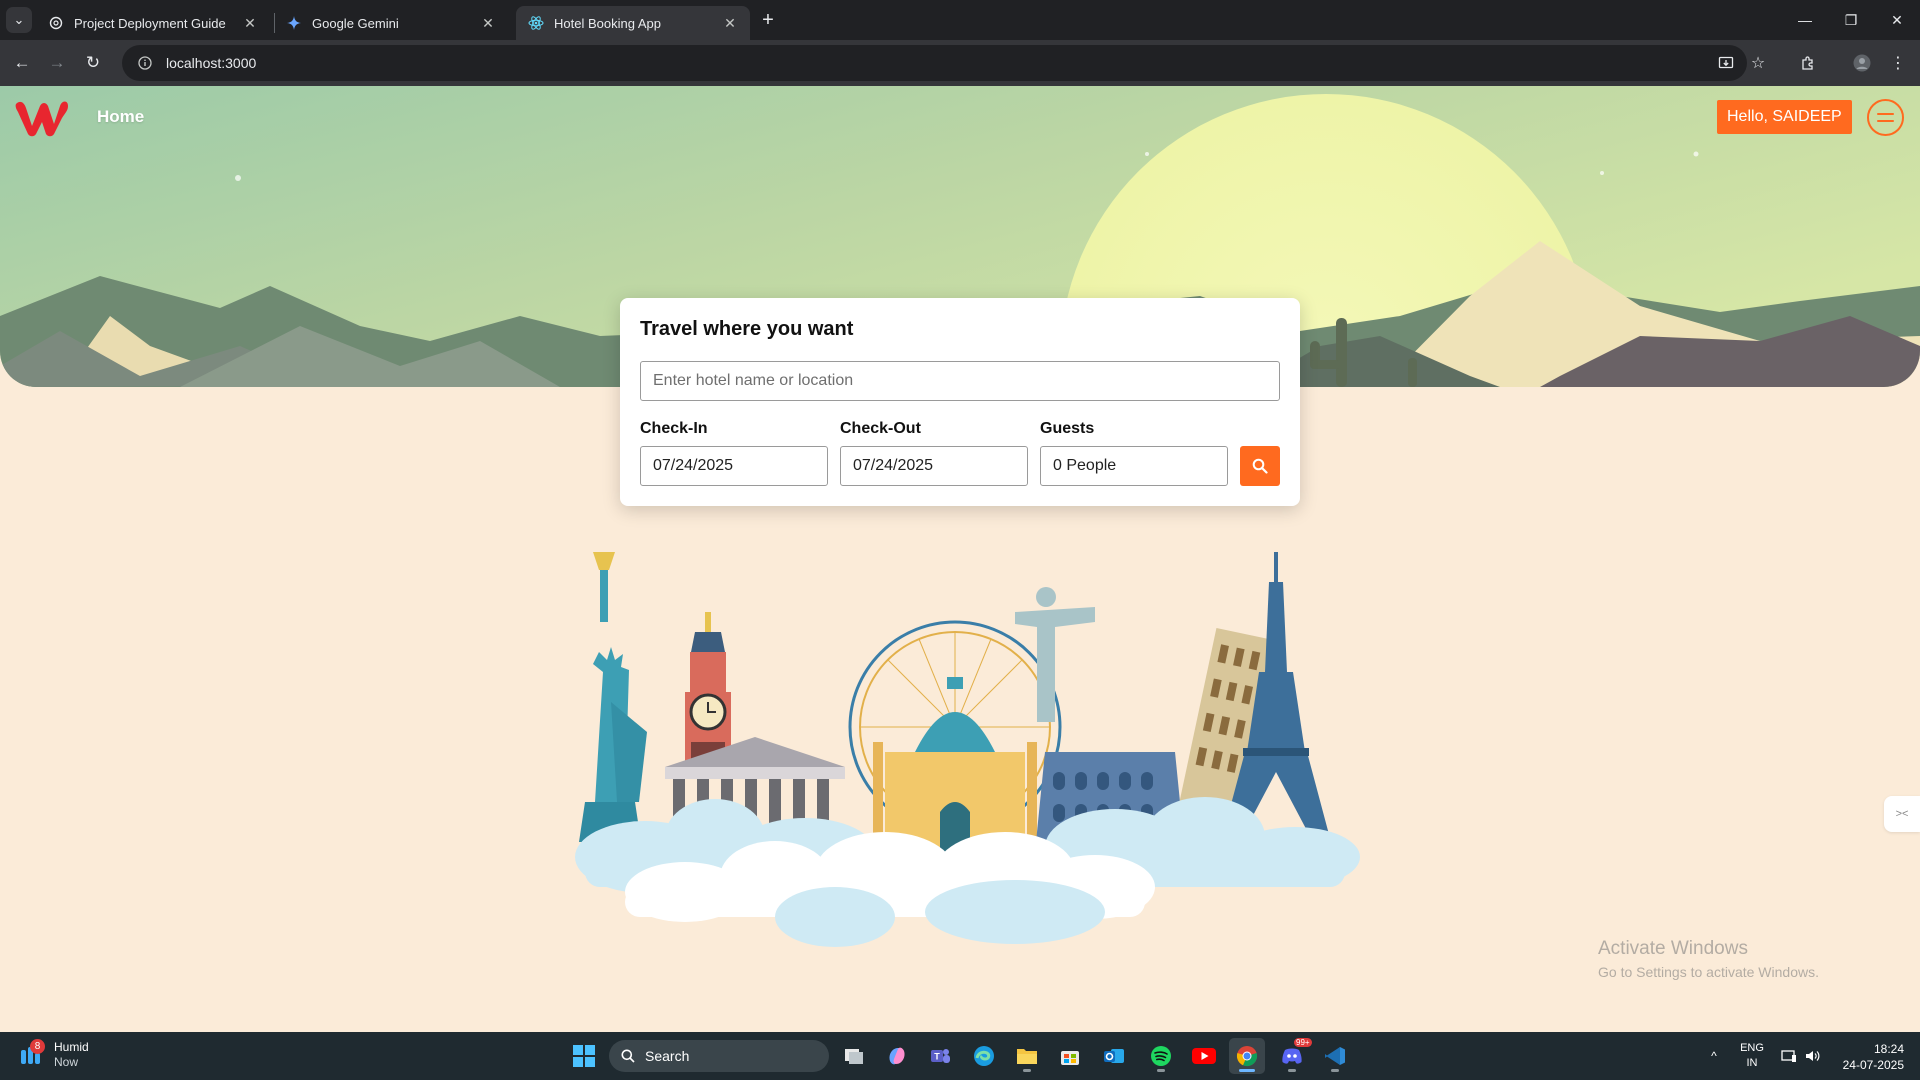 The height and width of the screenshot is (1080, 1920). I want to click on tab-title: Google Gemini, so click(355, 23).